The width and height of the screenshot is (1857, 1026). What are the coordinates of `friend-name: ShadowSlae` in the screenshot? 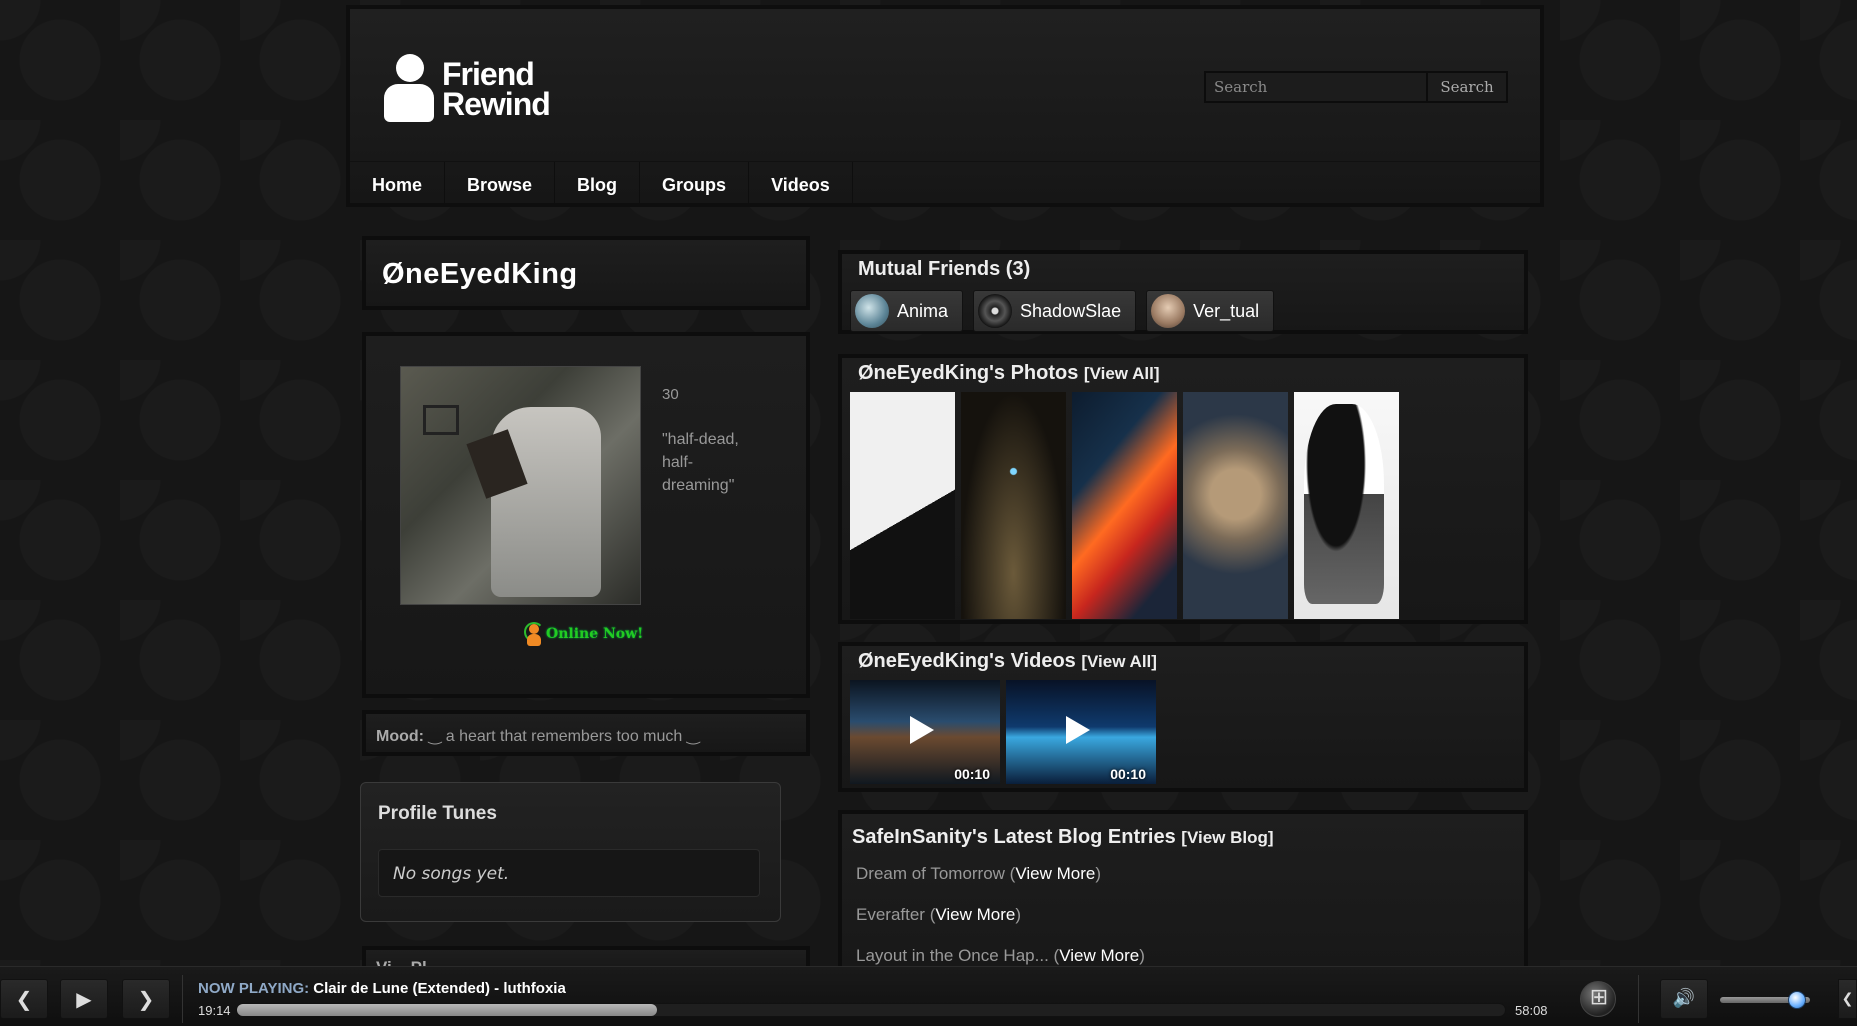 It's located at (1071, 310).